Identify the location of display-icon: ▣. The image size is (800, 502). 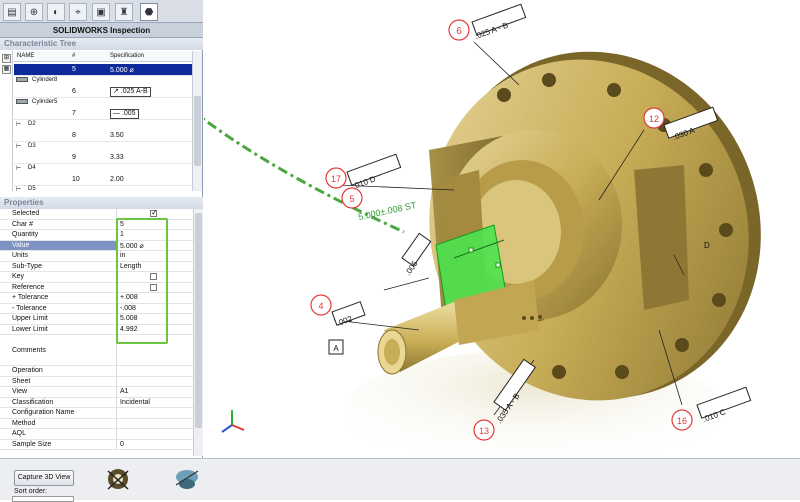
(101, 12).